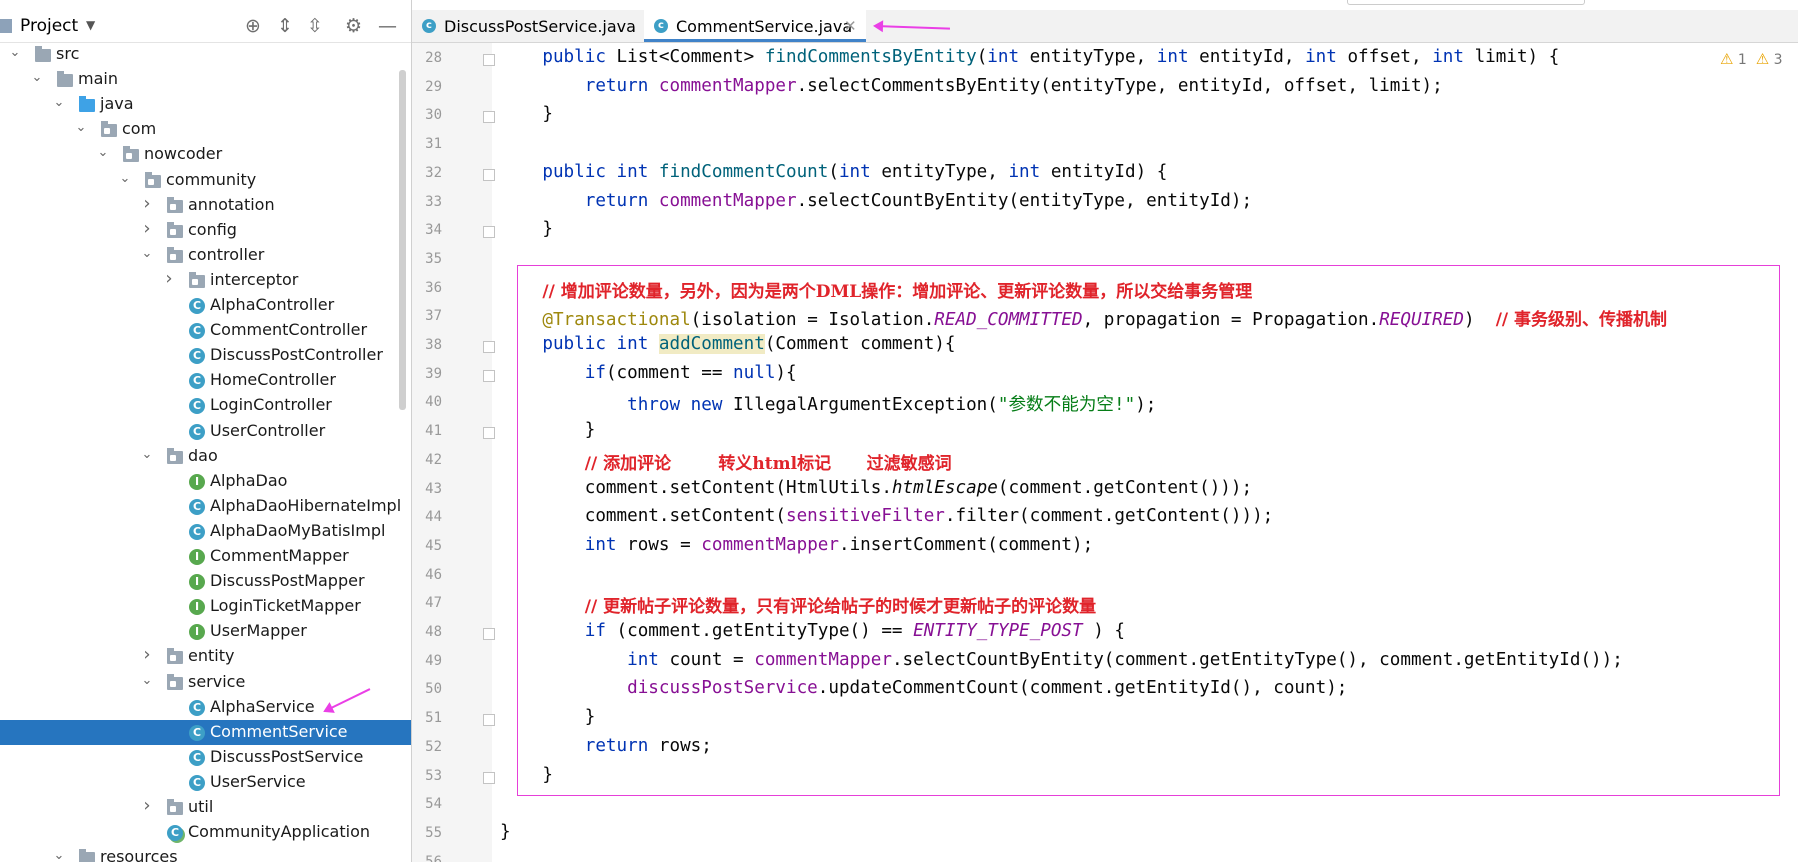  I want to click on inspection-widget: ⚠ 1 ⚠ 3, so click(1751, 59).